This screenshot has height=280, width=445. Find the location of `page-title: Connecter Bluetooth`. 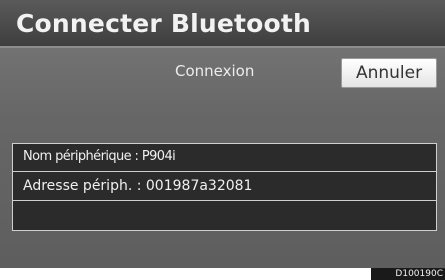

page-title: Connecter Bluetooth is located at coordinates (164, 23).